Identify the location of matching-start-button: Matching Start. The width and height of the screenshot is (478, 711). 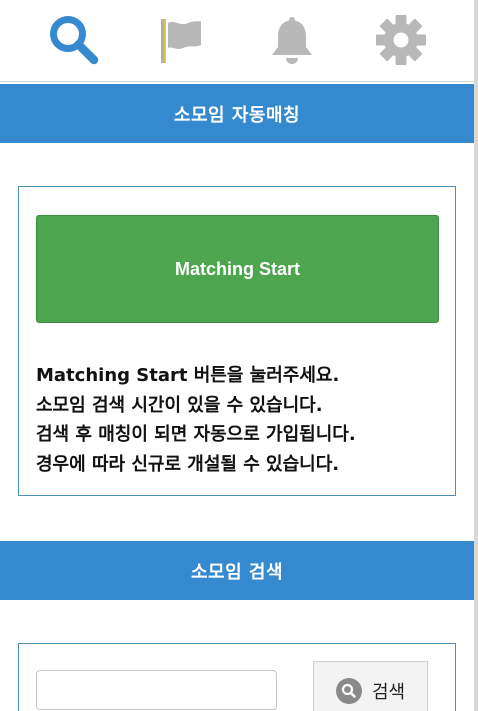
(237, 269).